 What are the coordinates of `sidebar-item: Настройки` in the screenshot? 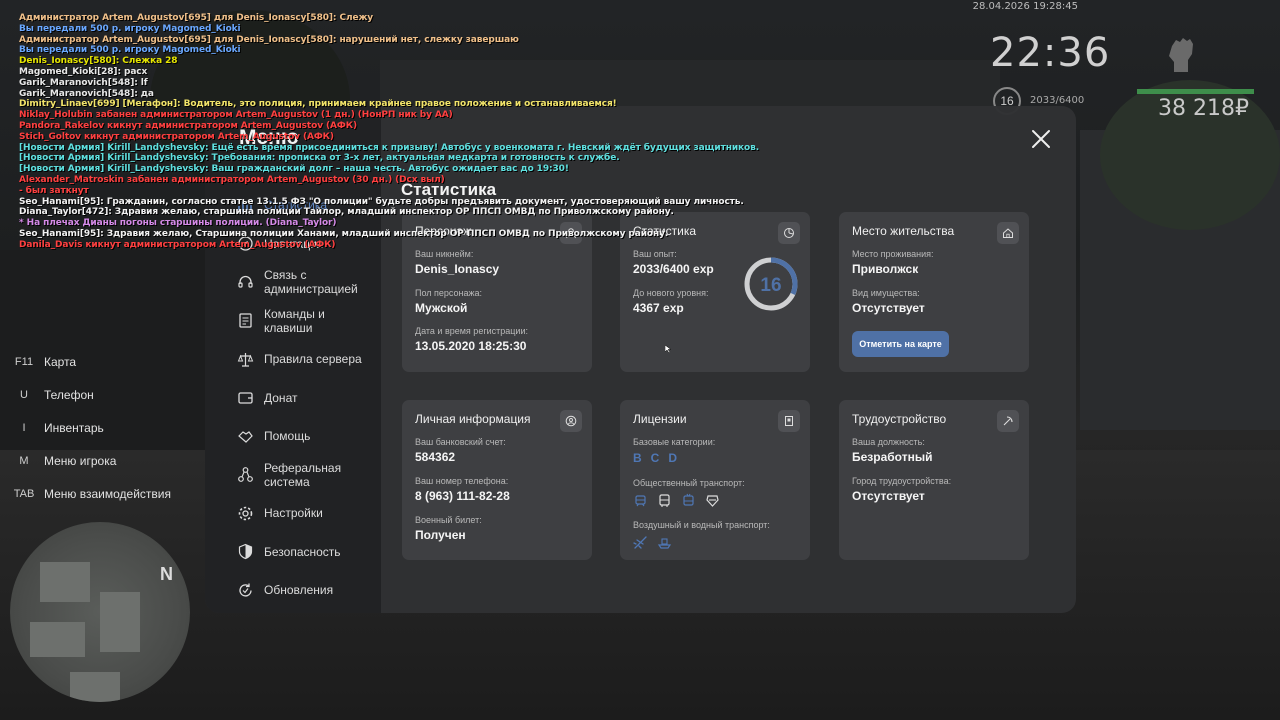 It's located at (300, 513).